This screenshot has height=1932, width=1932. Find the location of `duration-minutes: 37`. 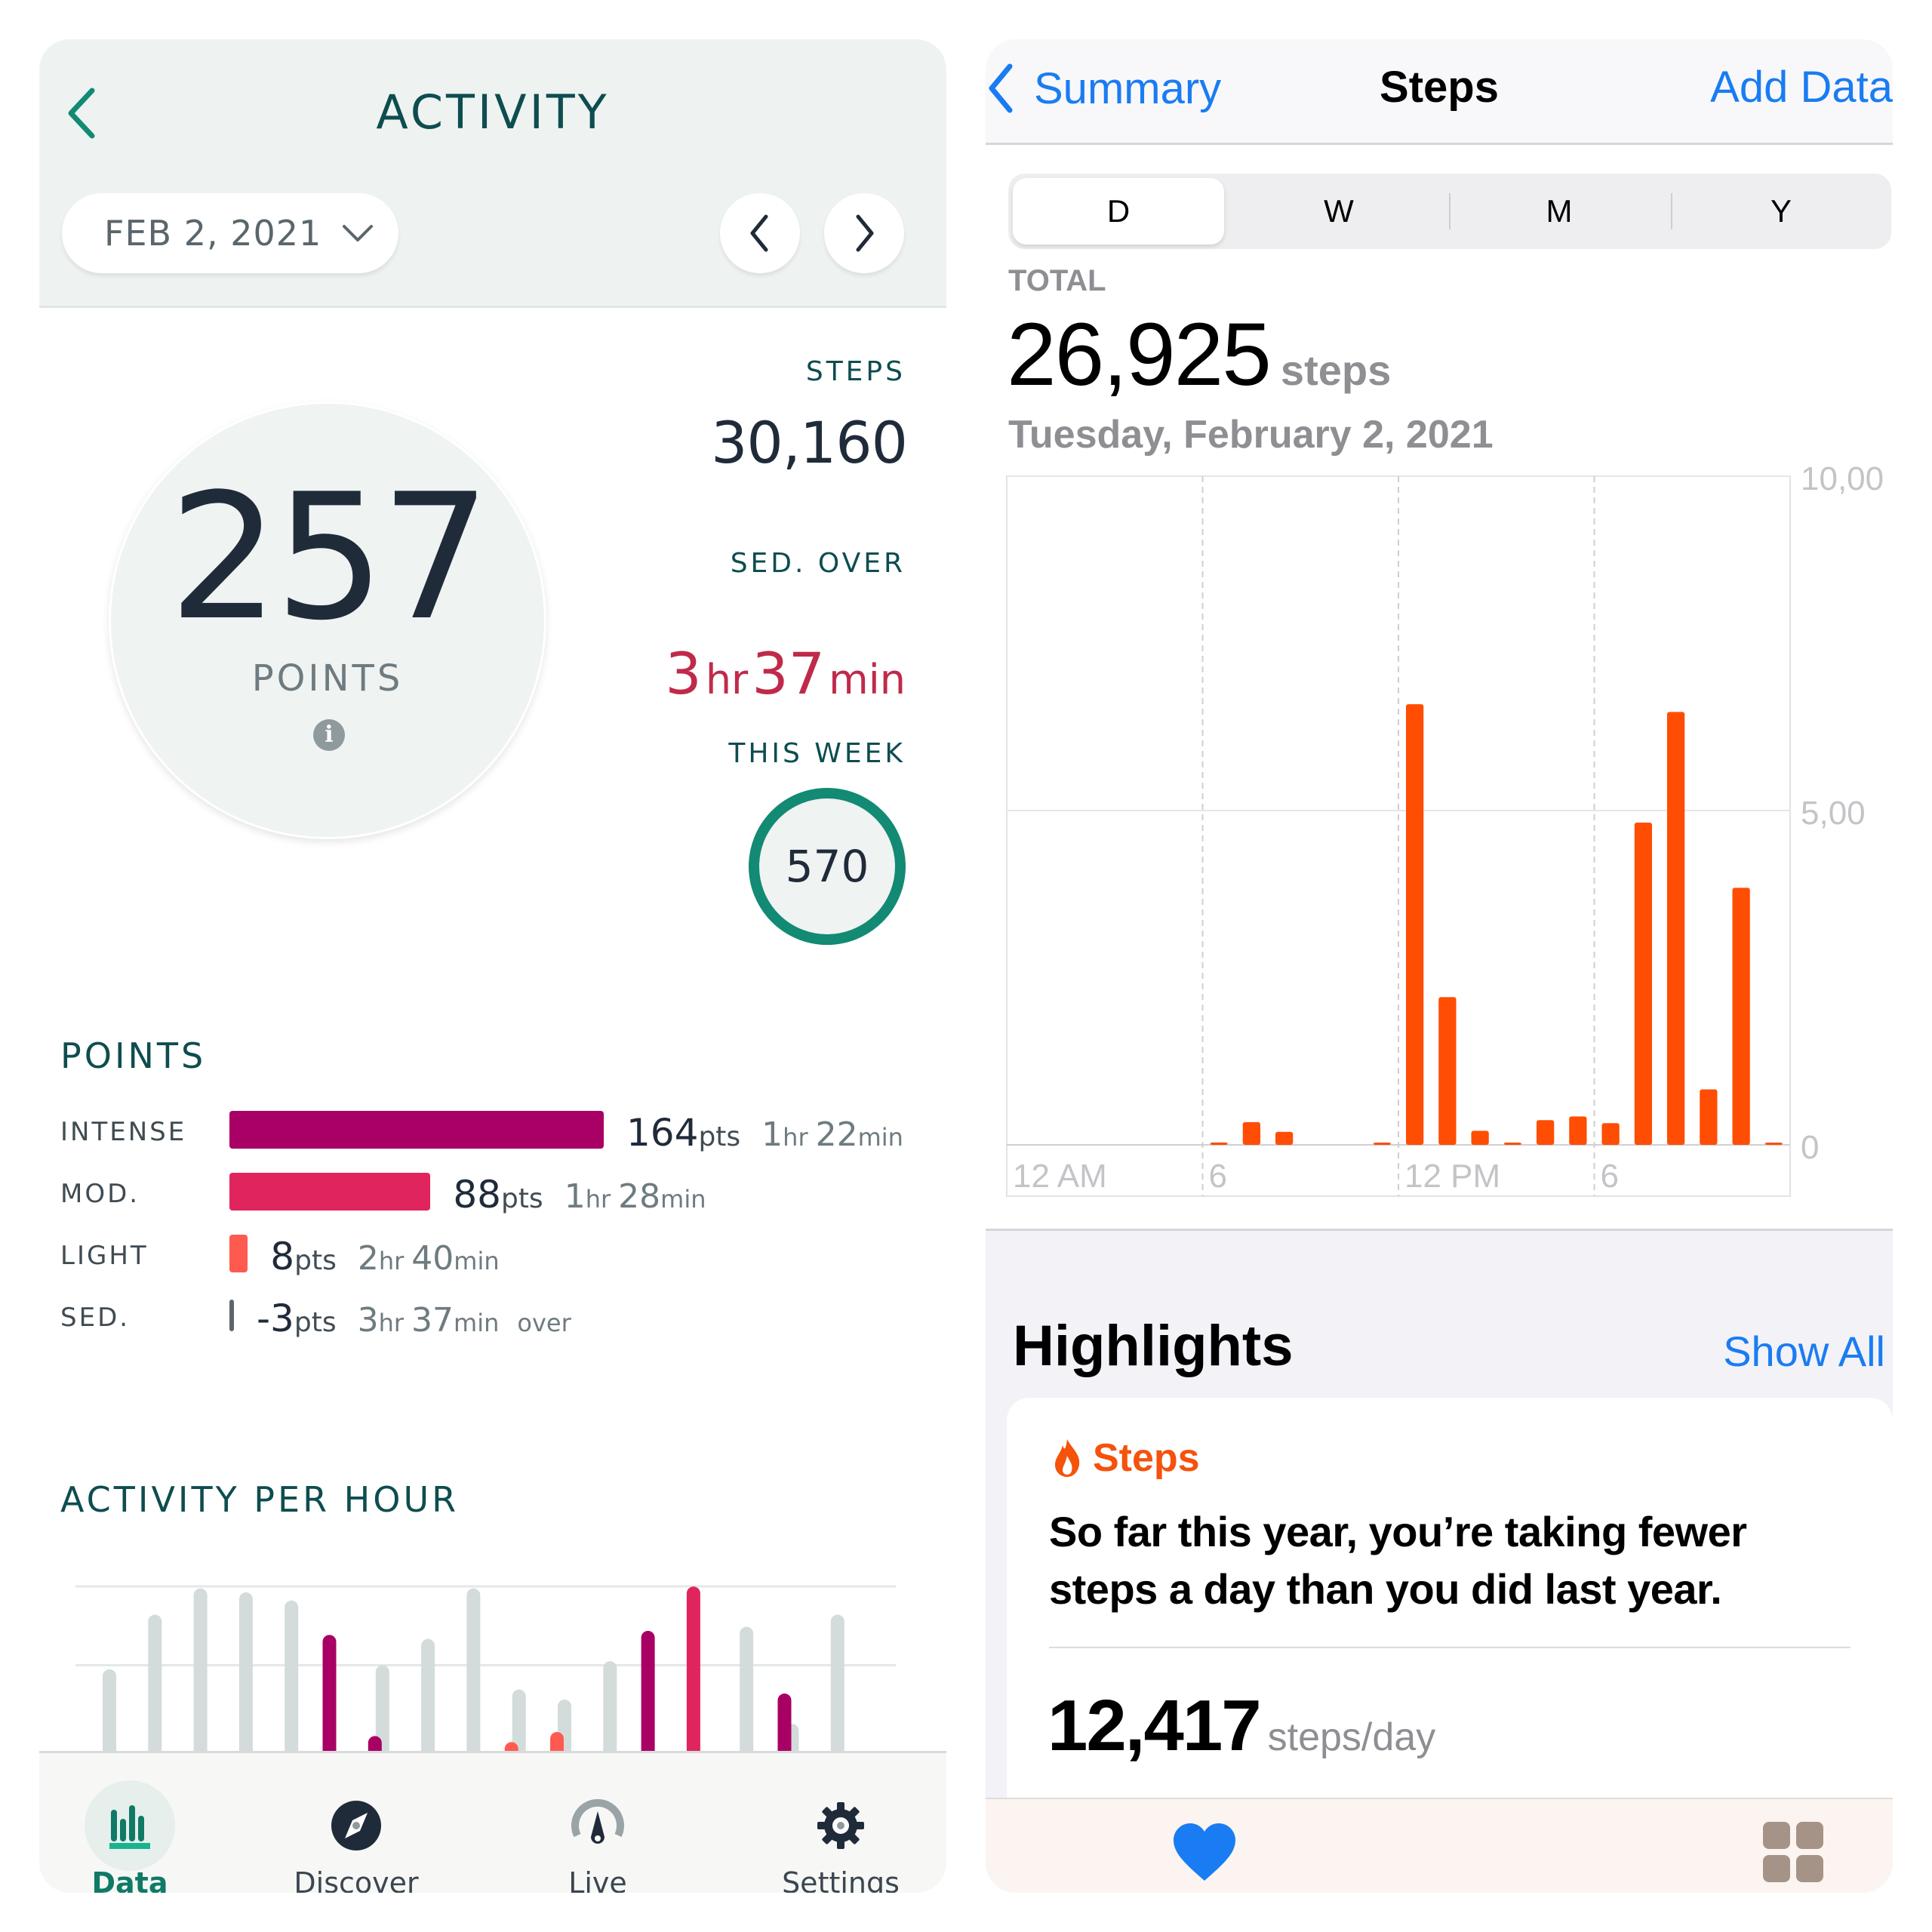

duration-minutes: 37 is located at coordinates (432, 1320).